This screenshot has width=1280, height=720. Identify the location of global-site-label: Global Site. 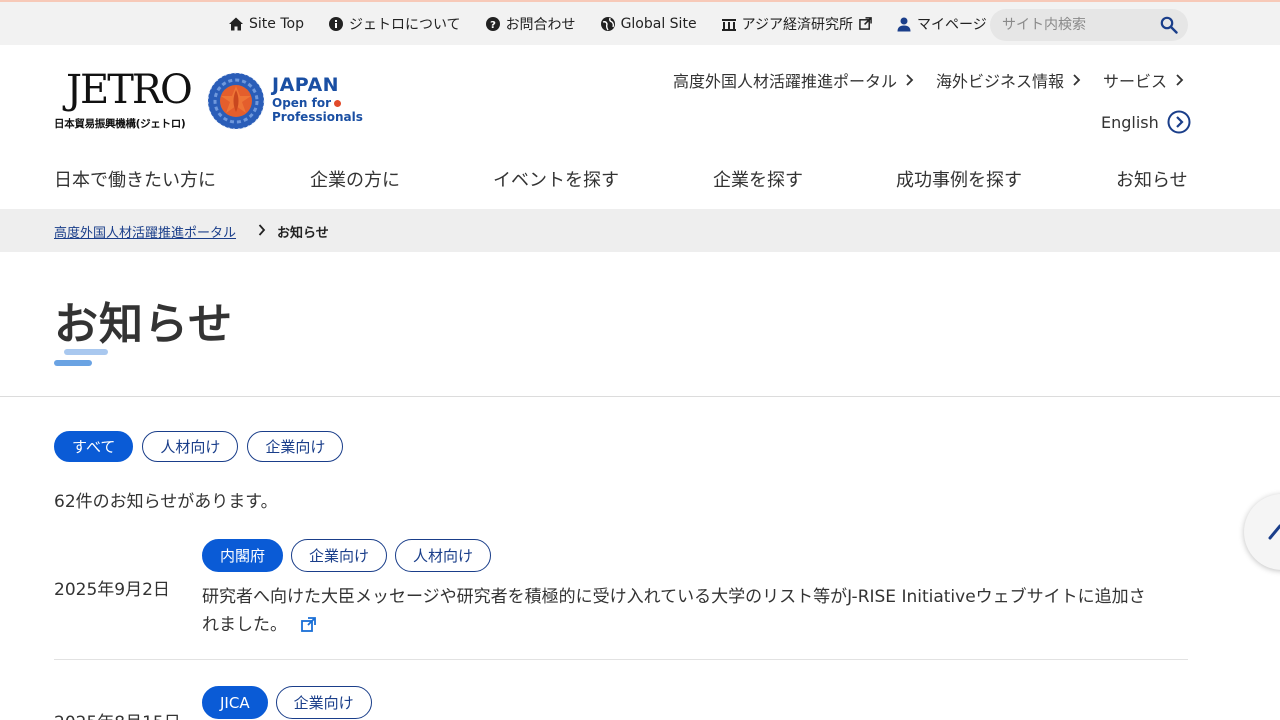
(658, 23).